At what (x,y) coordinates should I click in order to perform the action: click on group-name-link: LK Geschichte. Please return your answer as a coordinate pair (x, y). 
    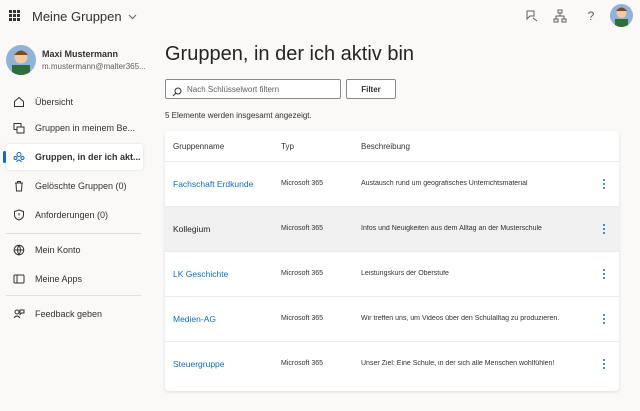
    Looking at the image, I should click on (200, 274).